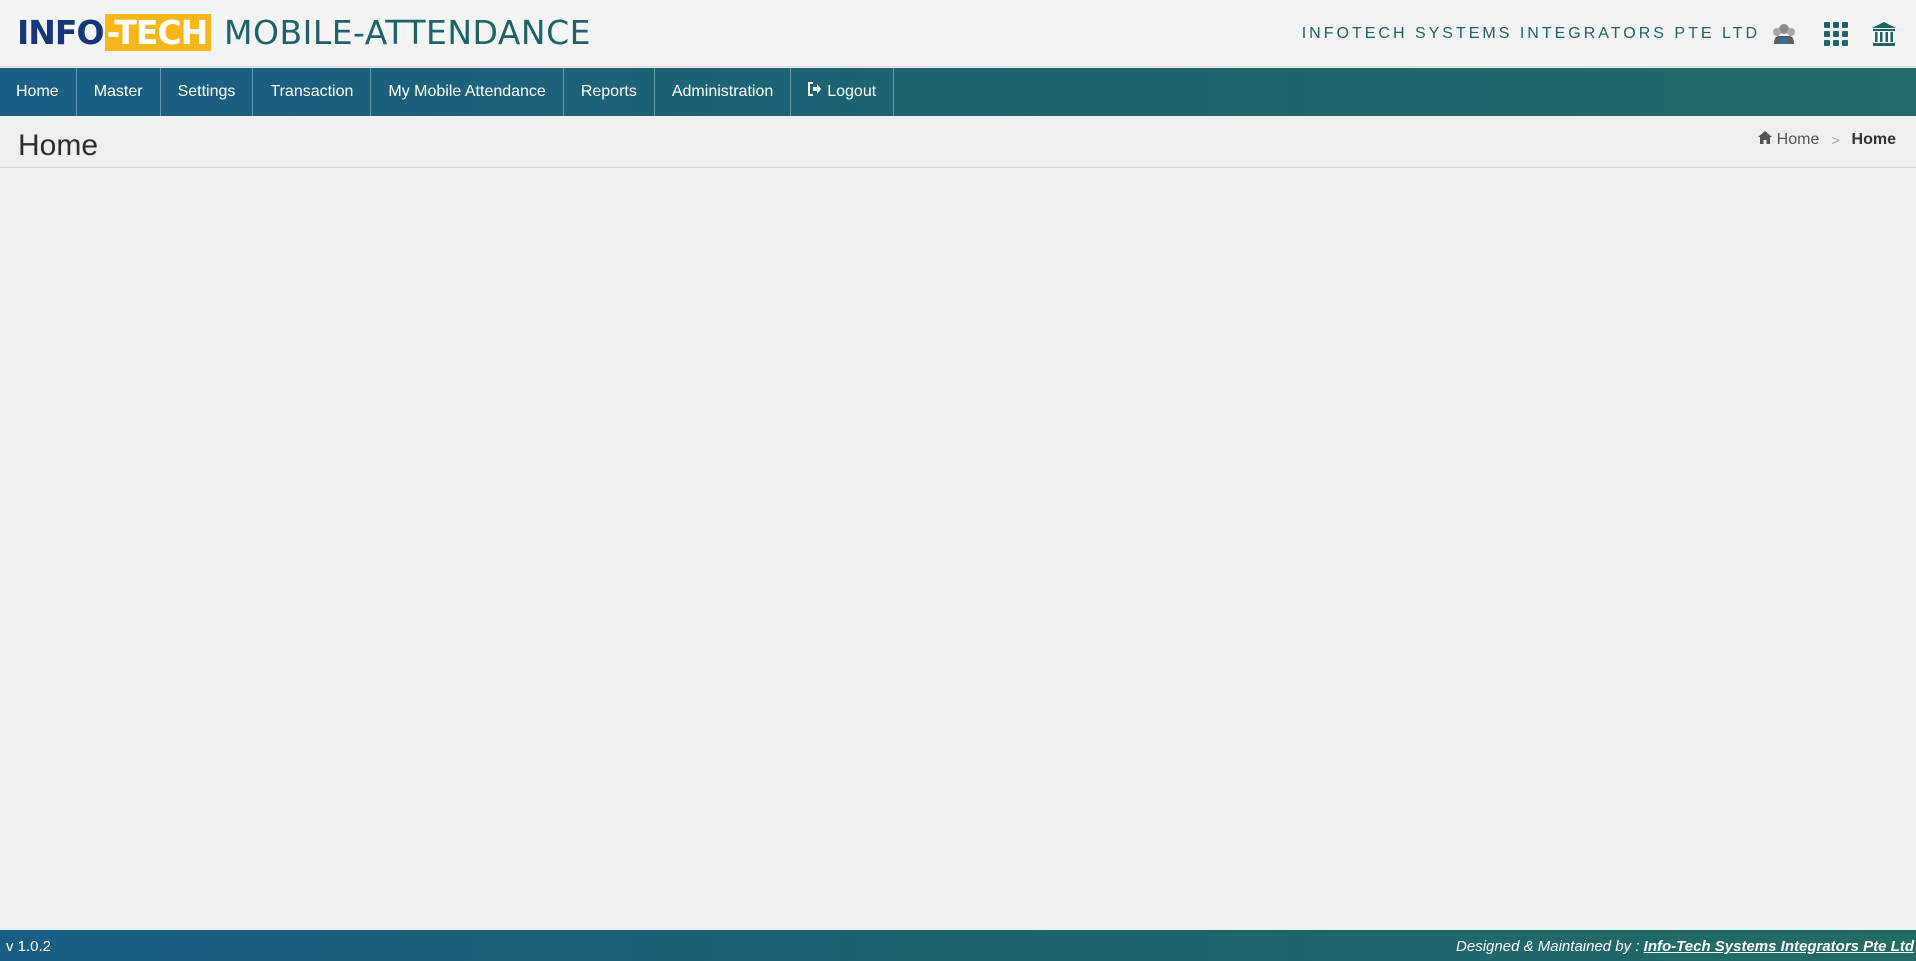  I want to click on nav-item-reports: Reports, so click(609, 92).